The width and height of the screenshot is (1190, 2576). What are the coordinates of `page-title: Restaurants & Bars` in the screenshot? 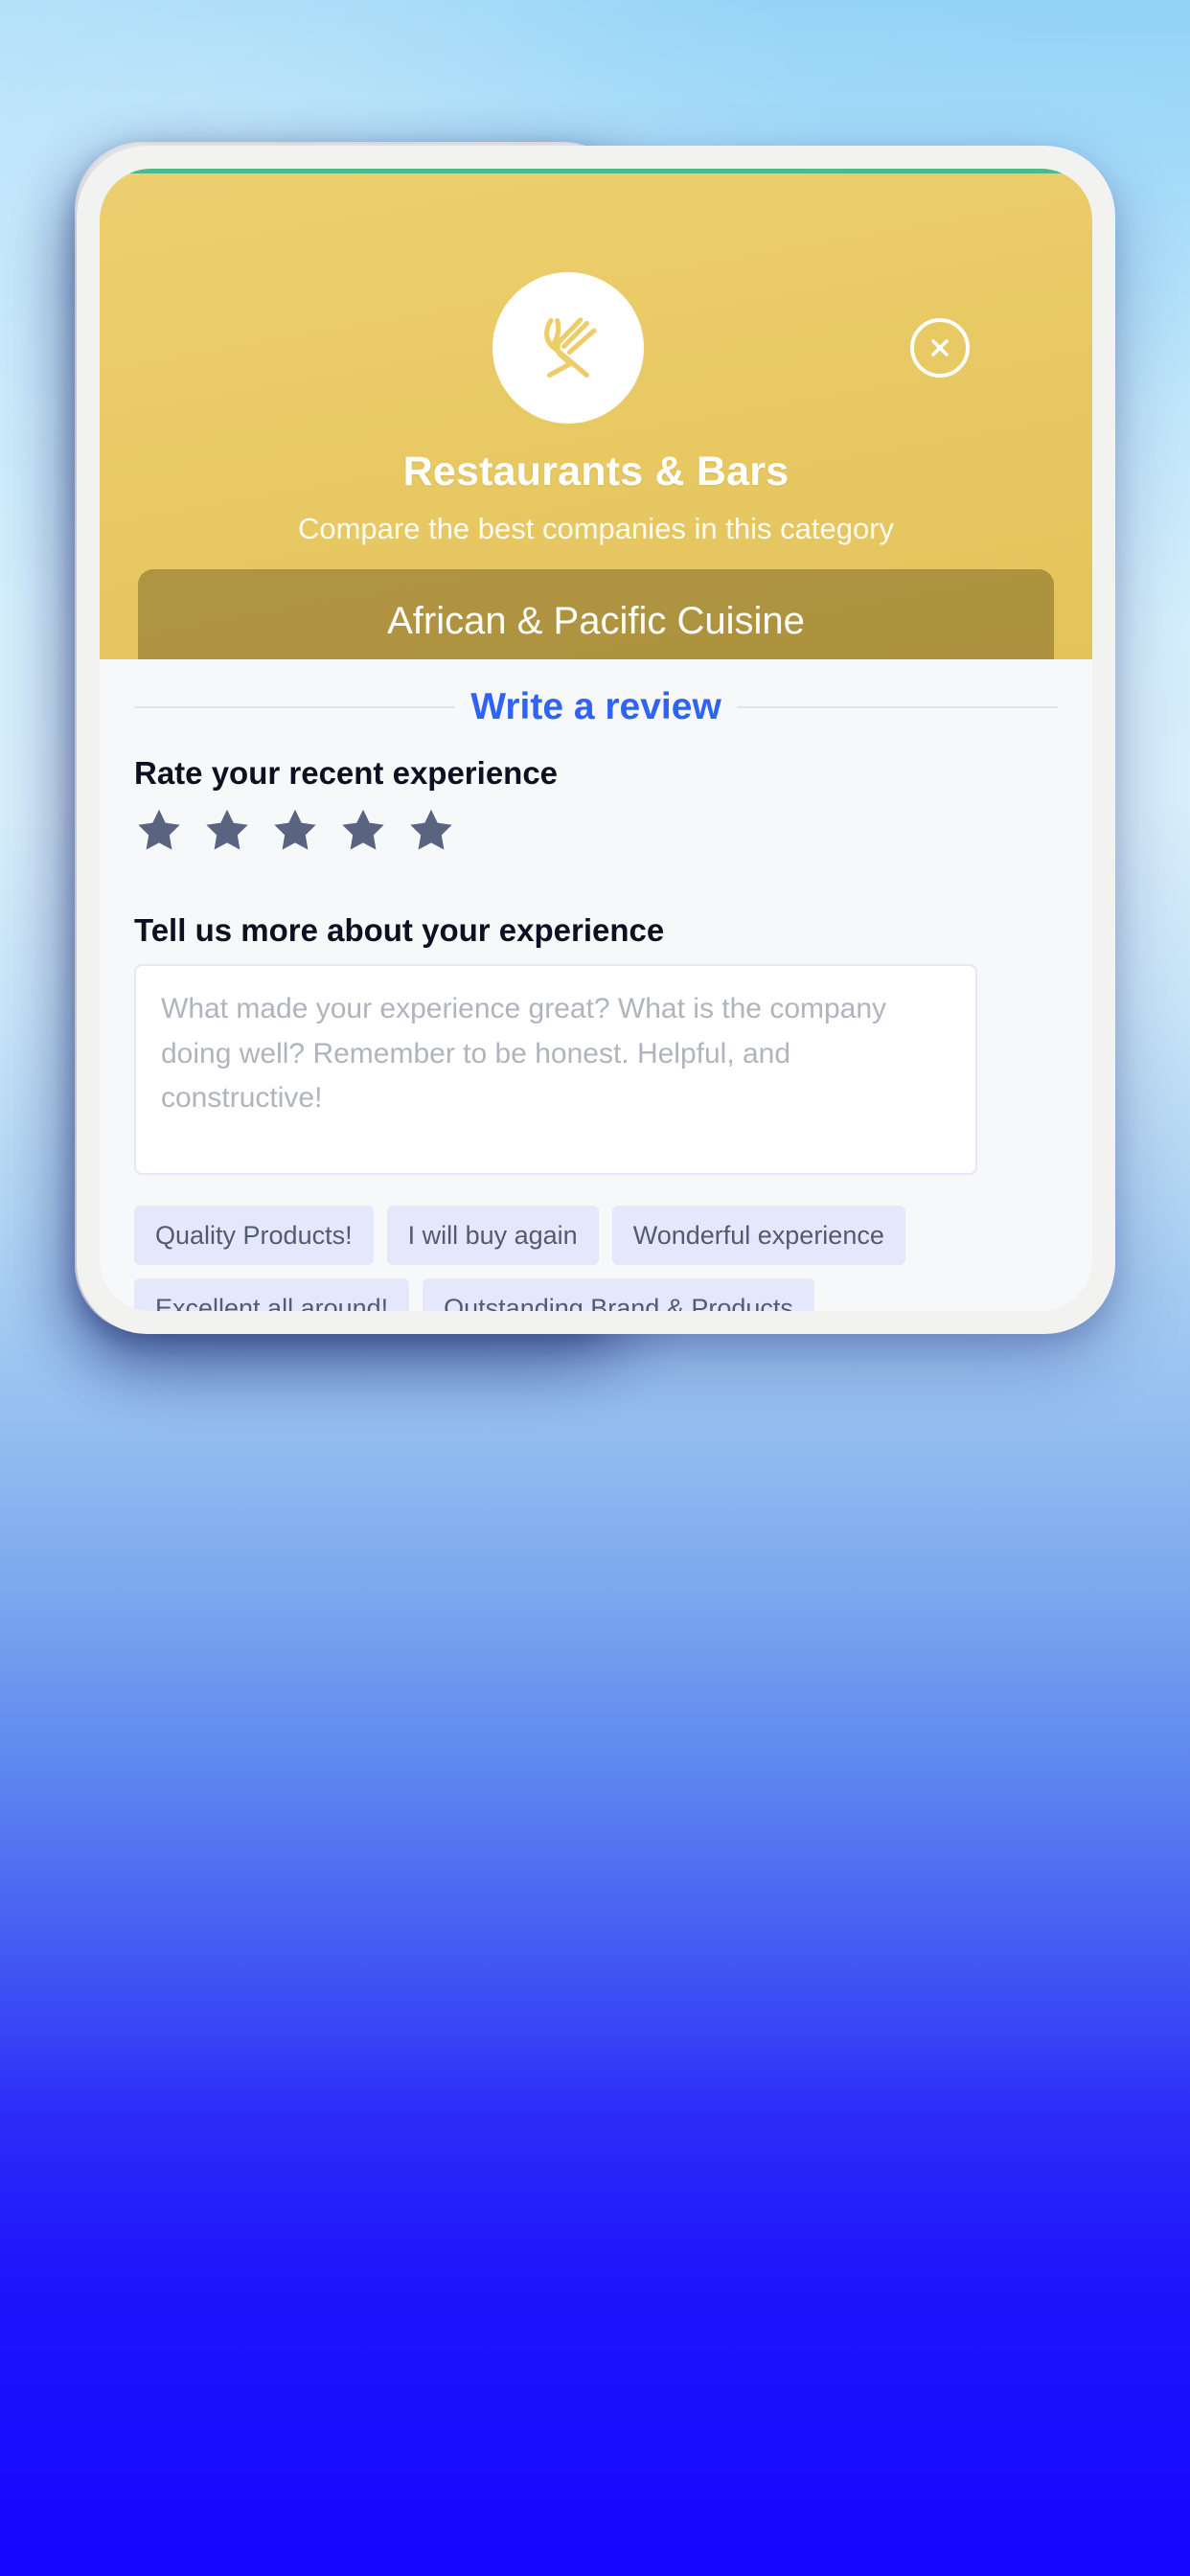 It's located at (596, 471).